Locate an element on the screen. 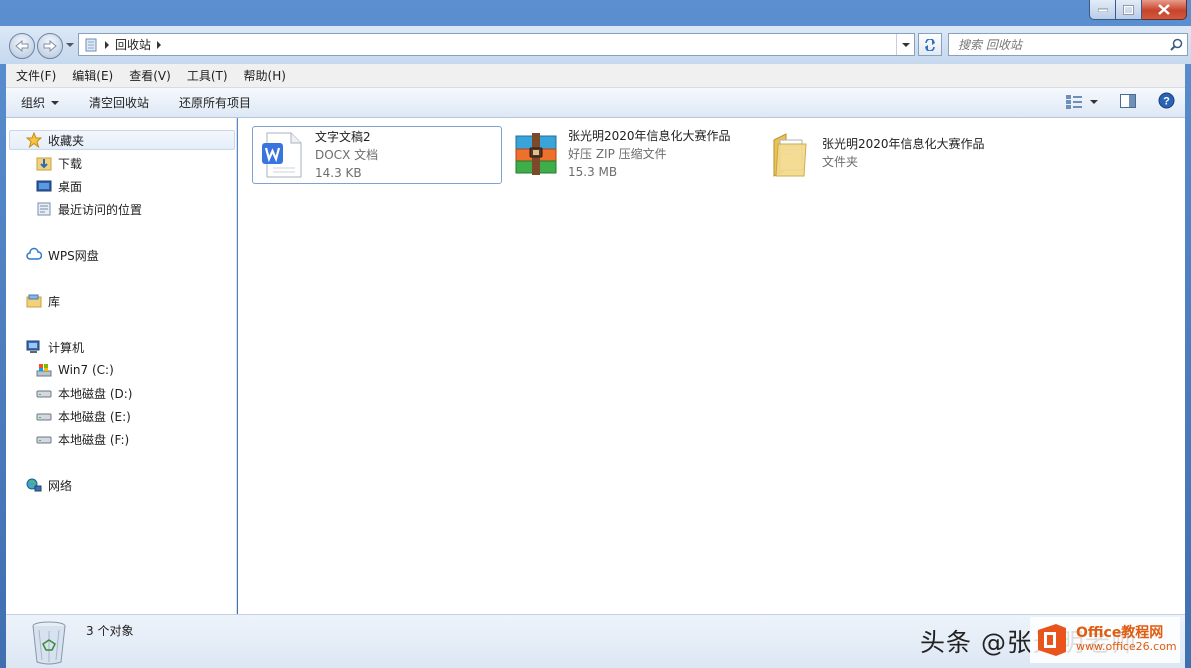  downloads-folder-icon is located at coordinates (44, 163).